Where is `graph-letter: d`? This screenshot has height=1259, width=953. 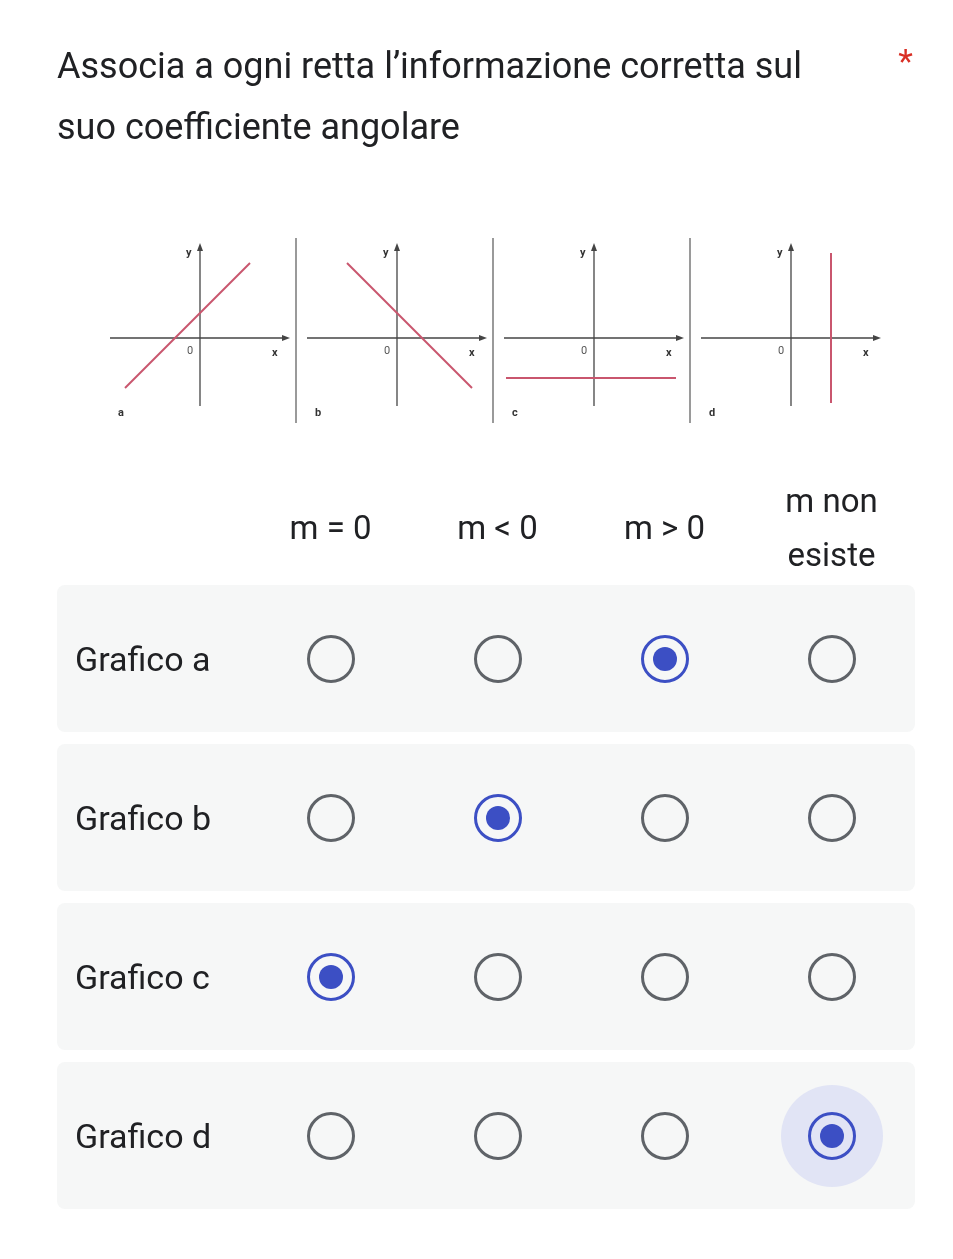
graph-letter: d is located at coordinates (712, 412).